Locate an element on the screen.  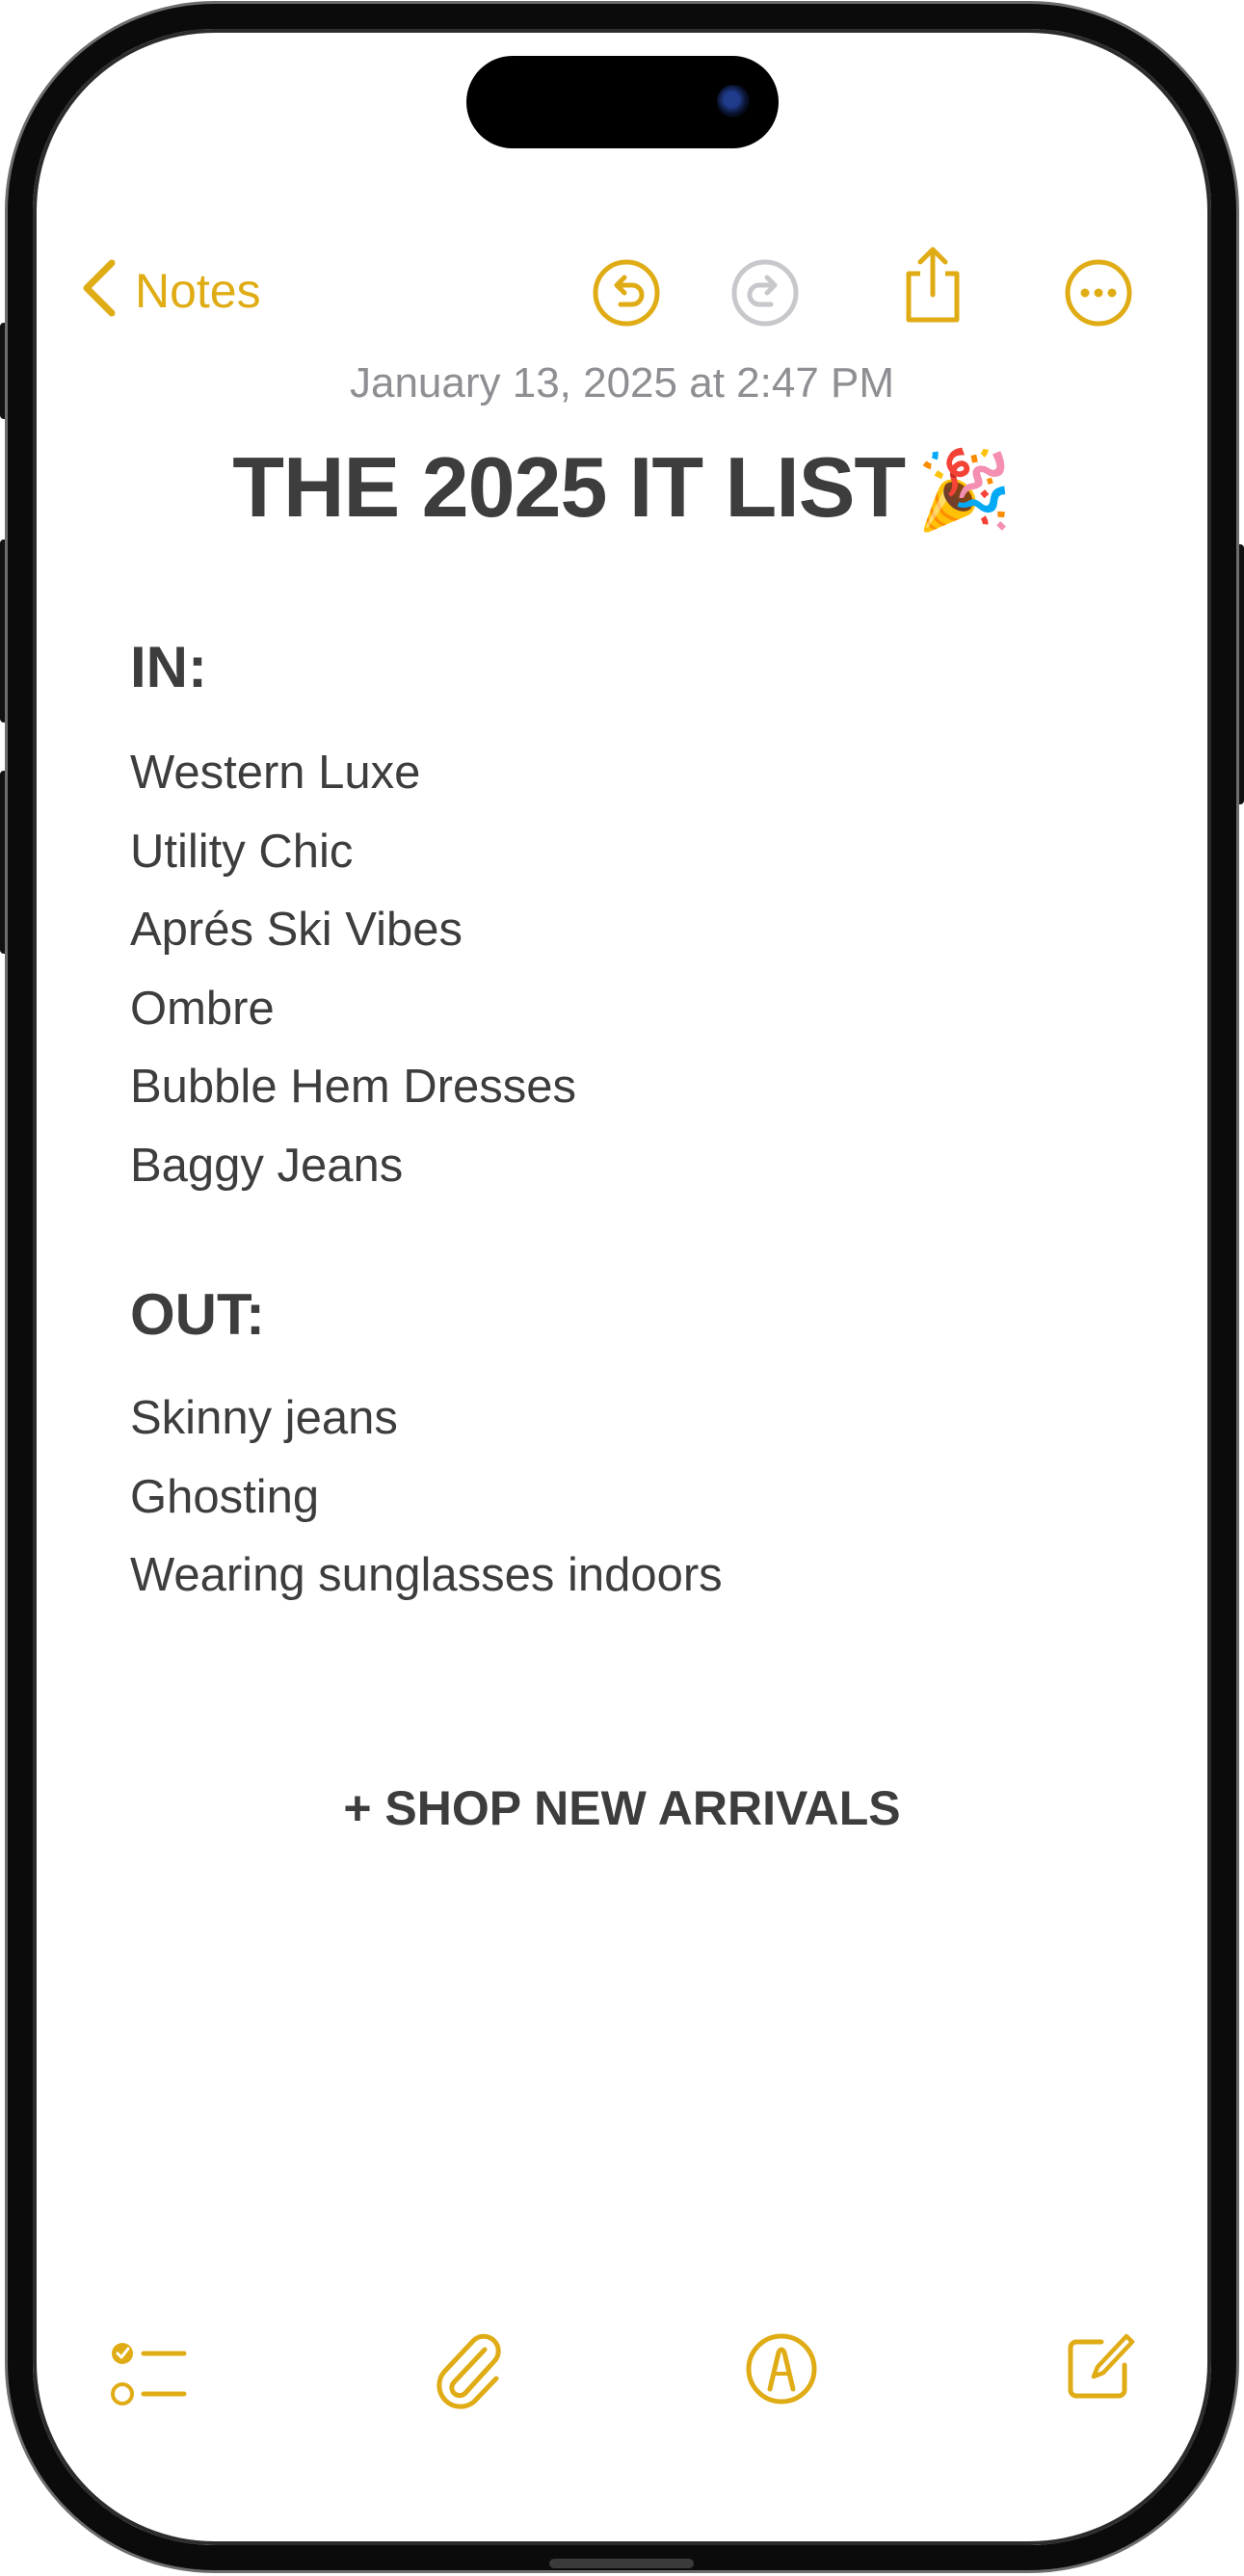
paperclip-icon is located at coordinates (467, 2368).